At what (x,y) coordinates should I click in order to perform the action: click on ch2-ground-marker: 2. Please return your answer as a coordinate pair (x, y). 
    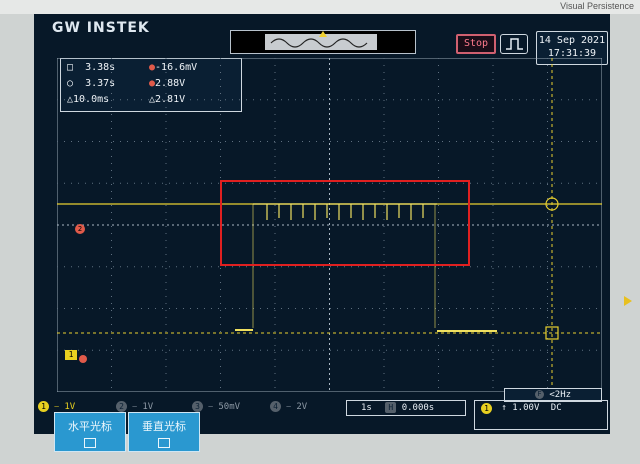
    Looking at the image, I should click on (80, 229).